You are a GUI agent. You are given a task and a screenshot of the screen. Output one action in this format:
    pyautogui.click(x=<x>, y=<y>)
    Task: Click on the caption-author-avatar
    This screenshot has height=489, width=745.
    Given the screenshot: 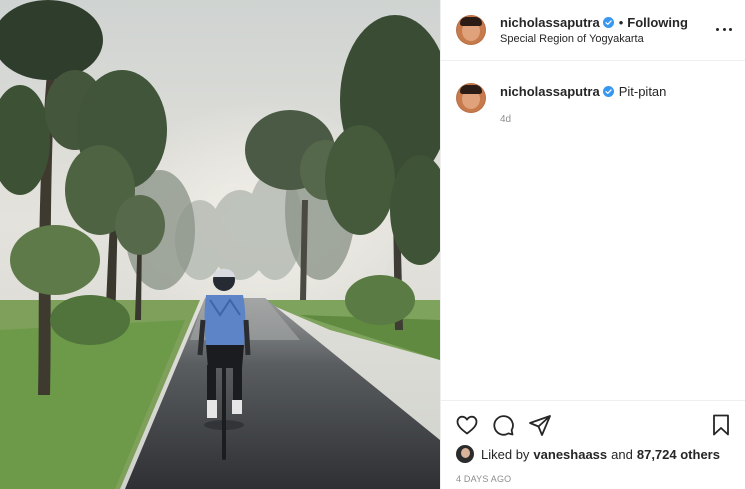 What is the action you would take?
    pyautogui.click(x=471, y=98)
    